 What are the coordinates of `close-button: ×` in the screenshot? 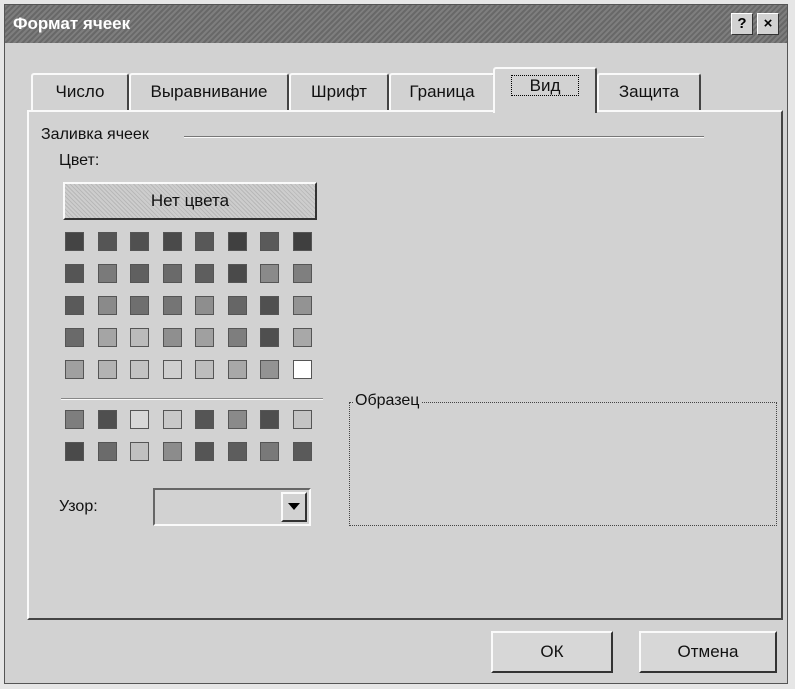 It's located at (768, 24).